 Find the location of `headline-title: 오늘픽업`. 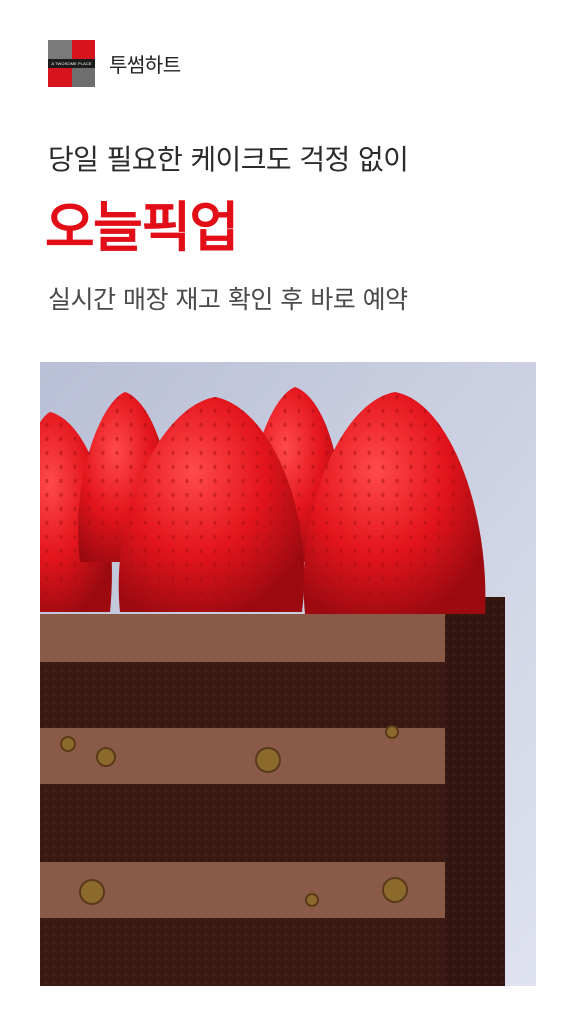

headline-title: 오늘픽업 is located at coordinates (142, 227).